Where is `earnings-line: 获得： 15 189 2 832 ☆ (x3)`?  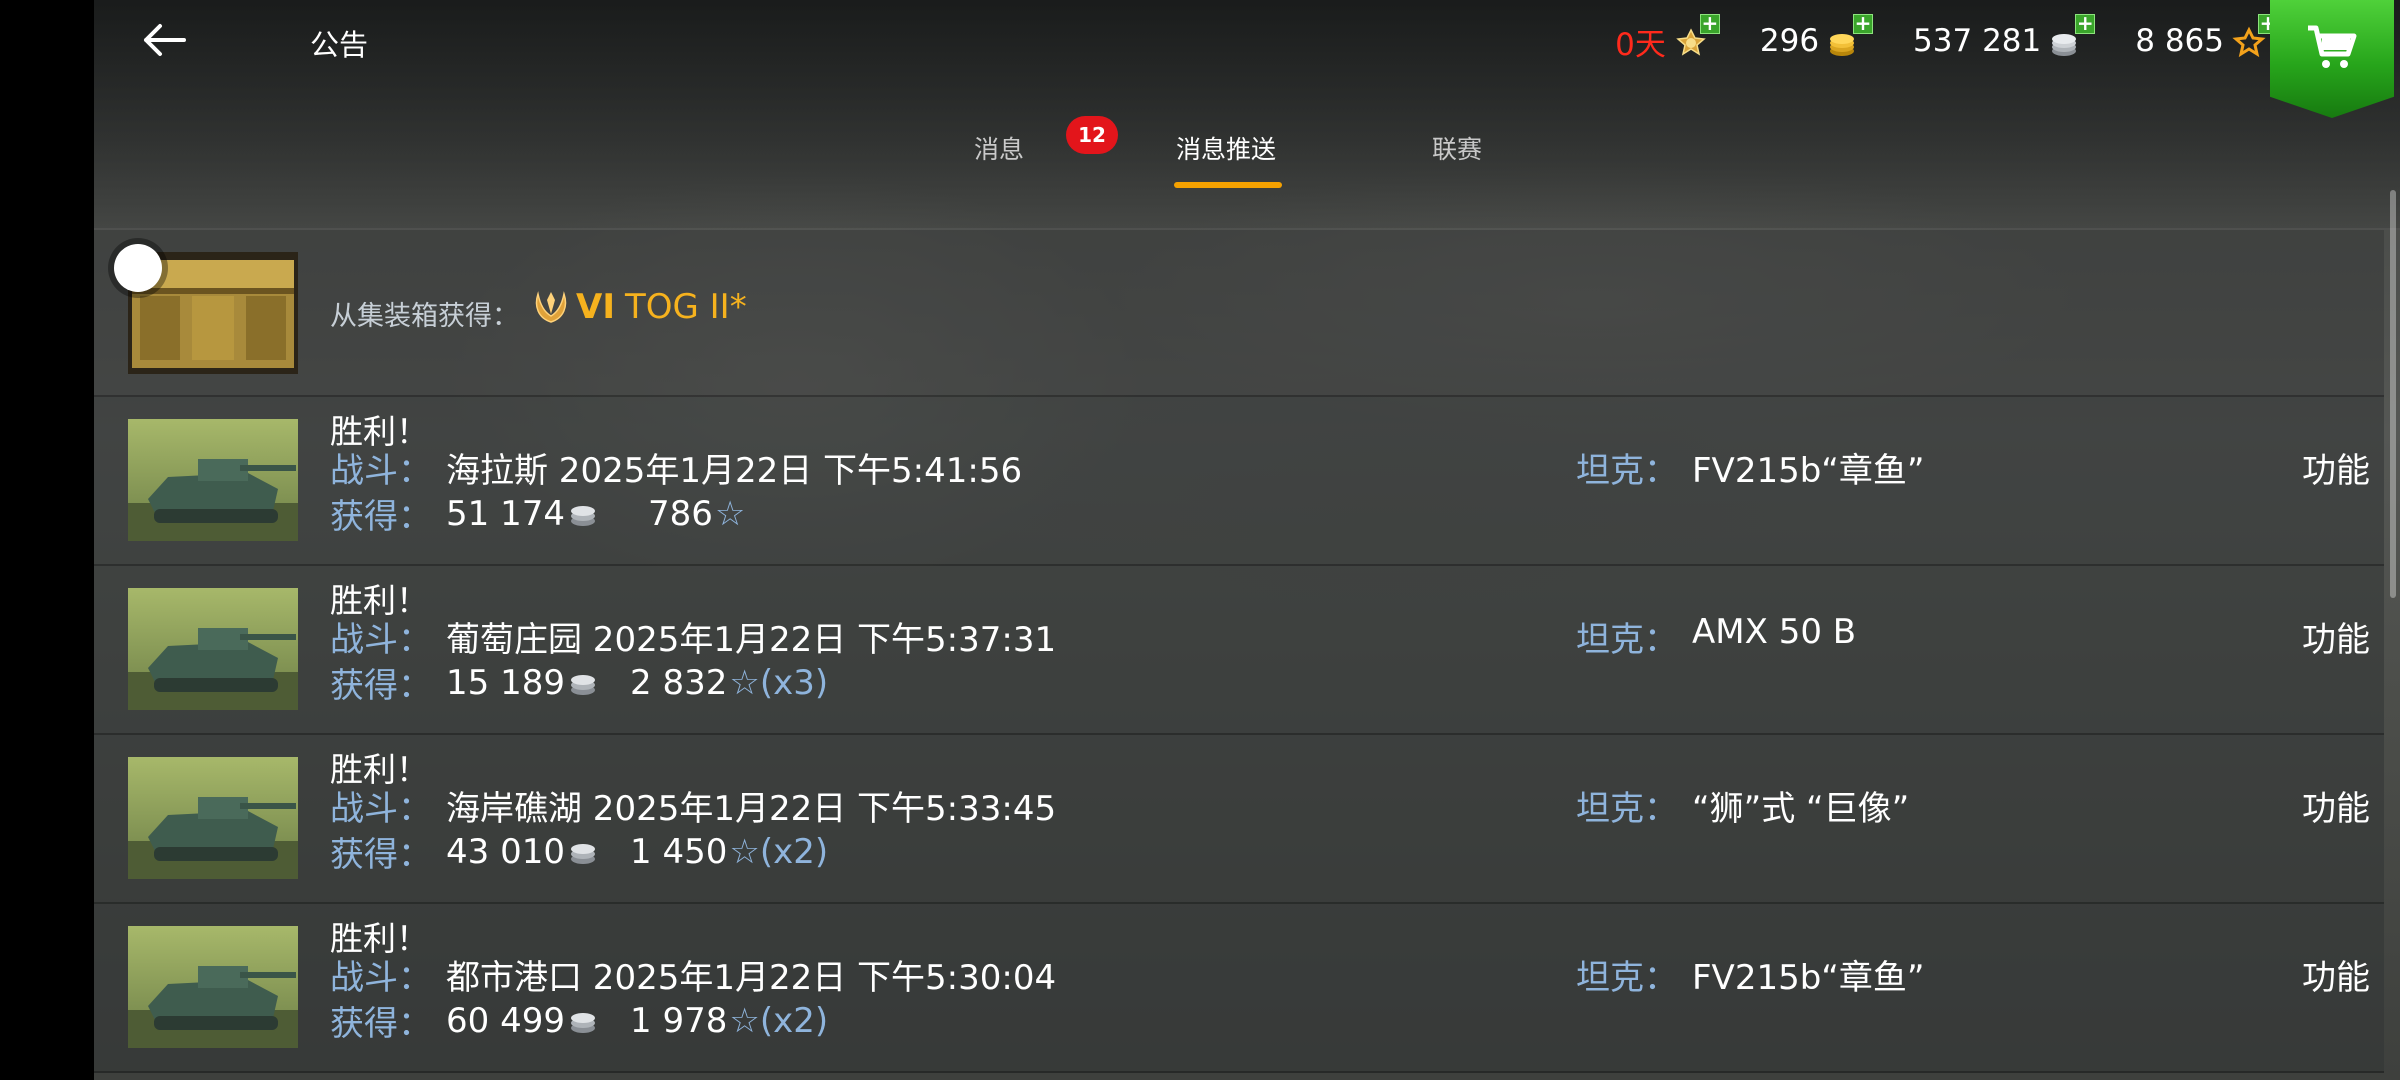
earnings-line: 获得： 15 189 2 832 ☆ (x3) is located at coordinates (579, 682).